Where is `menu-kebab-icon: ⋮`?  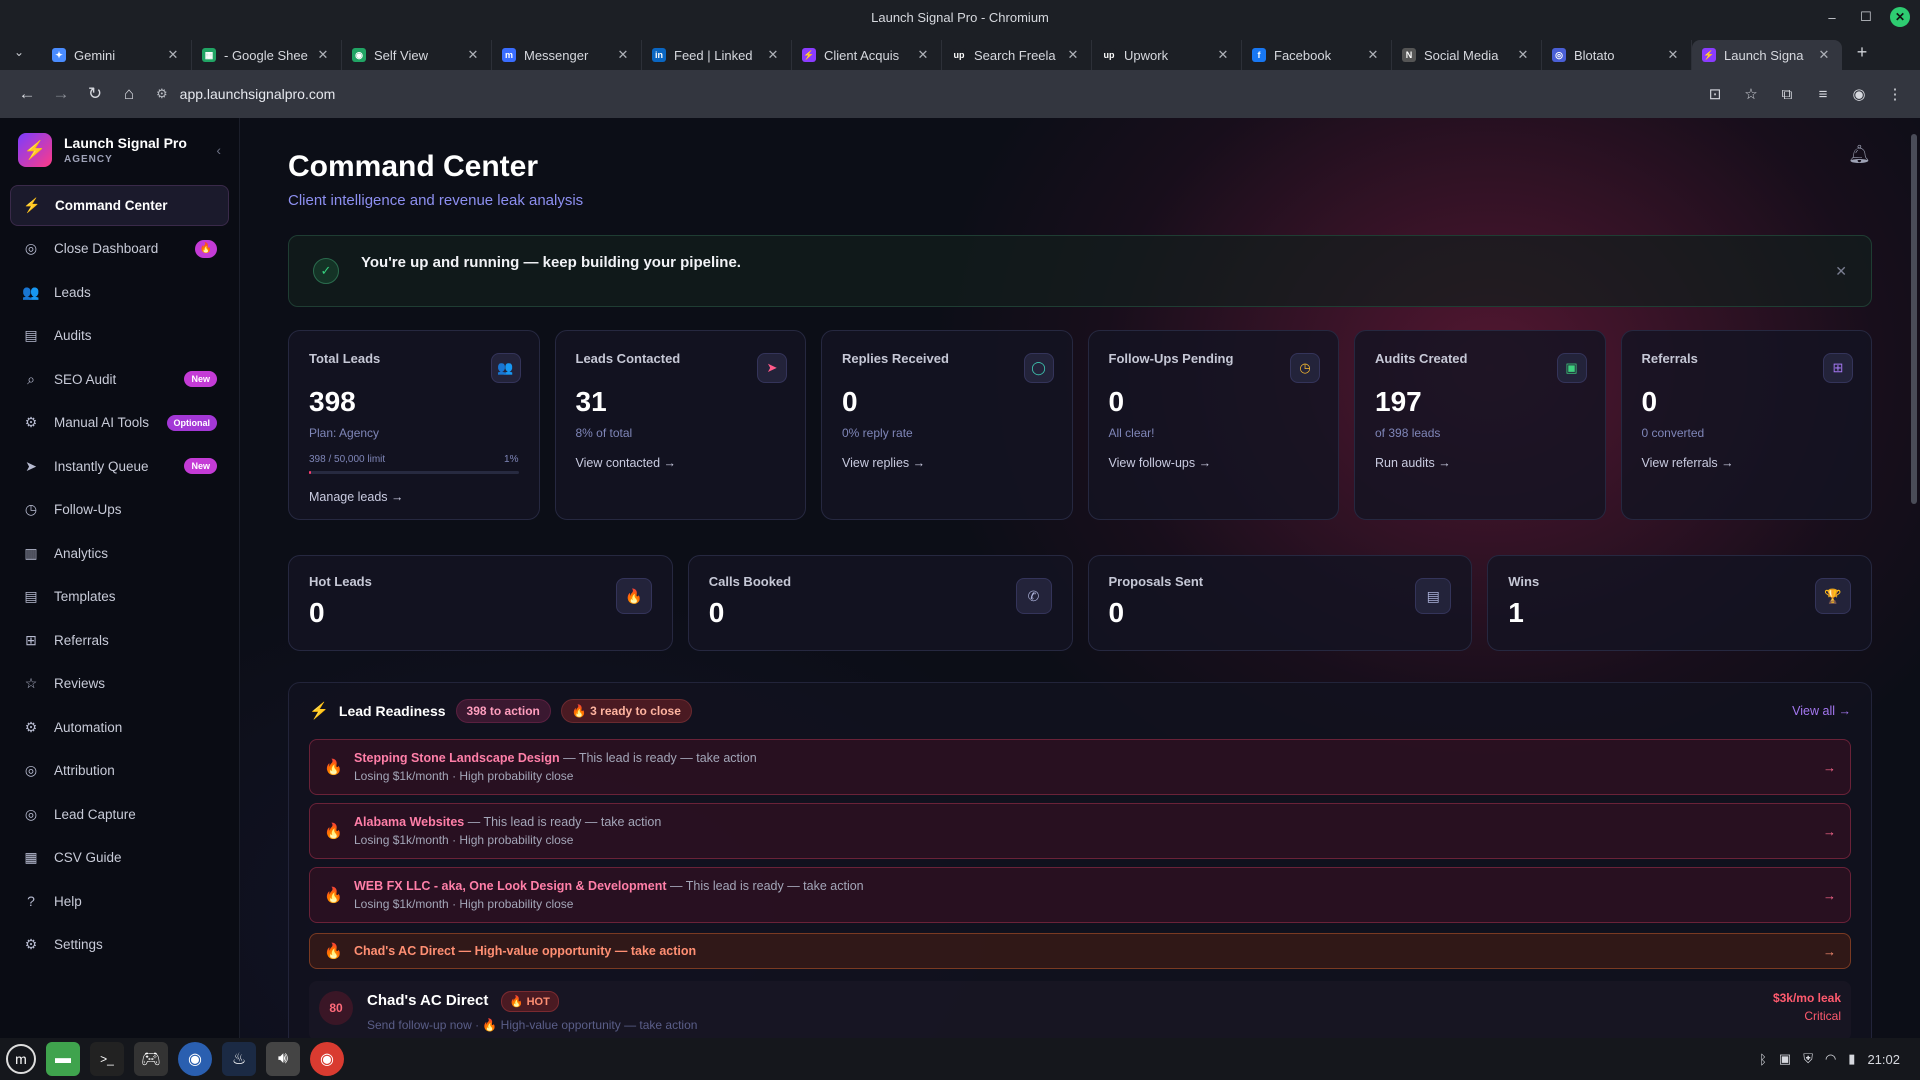 menu-kebab-icon: ⋮ is located at coordinates (1895, 94).